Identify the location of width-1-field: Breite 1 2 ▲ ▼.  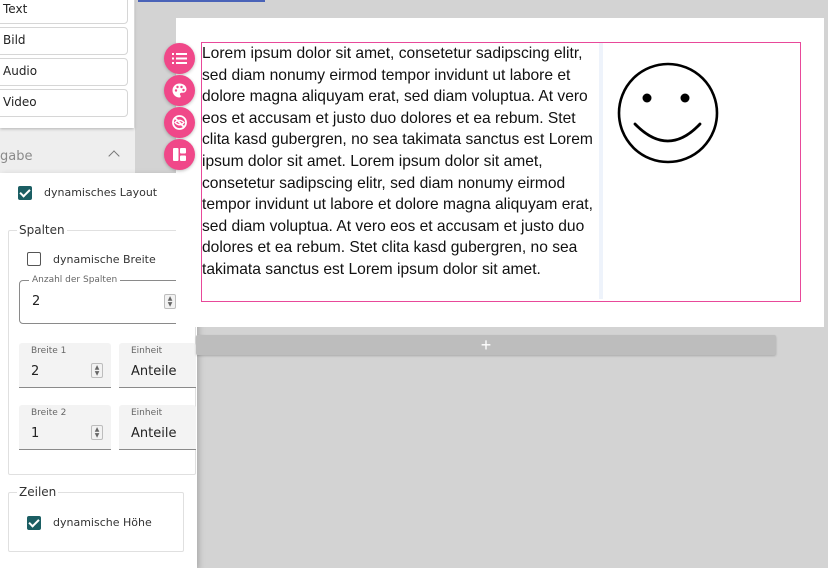
(65, 365).